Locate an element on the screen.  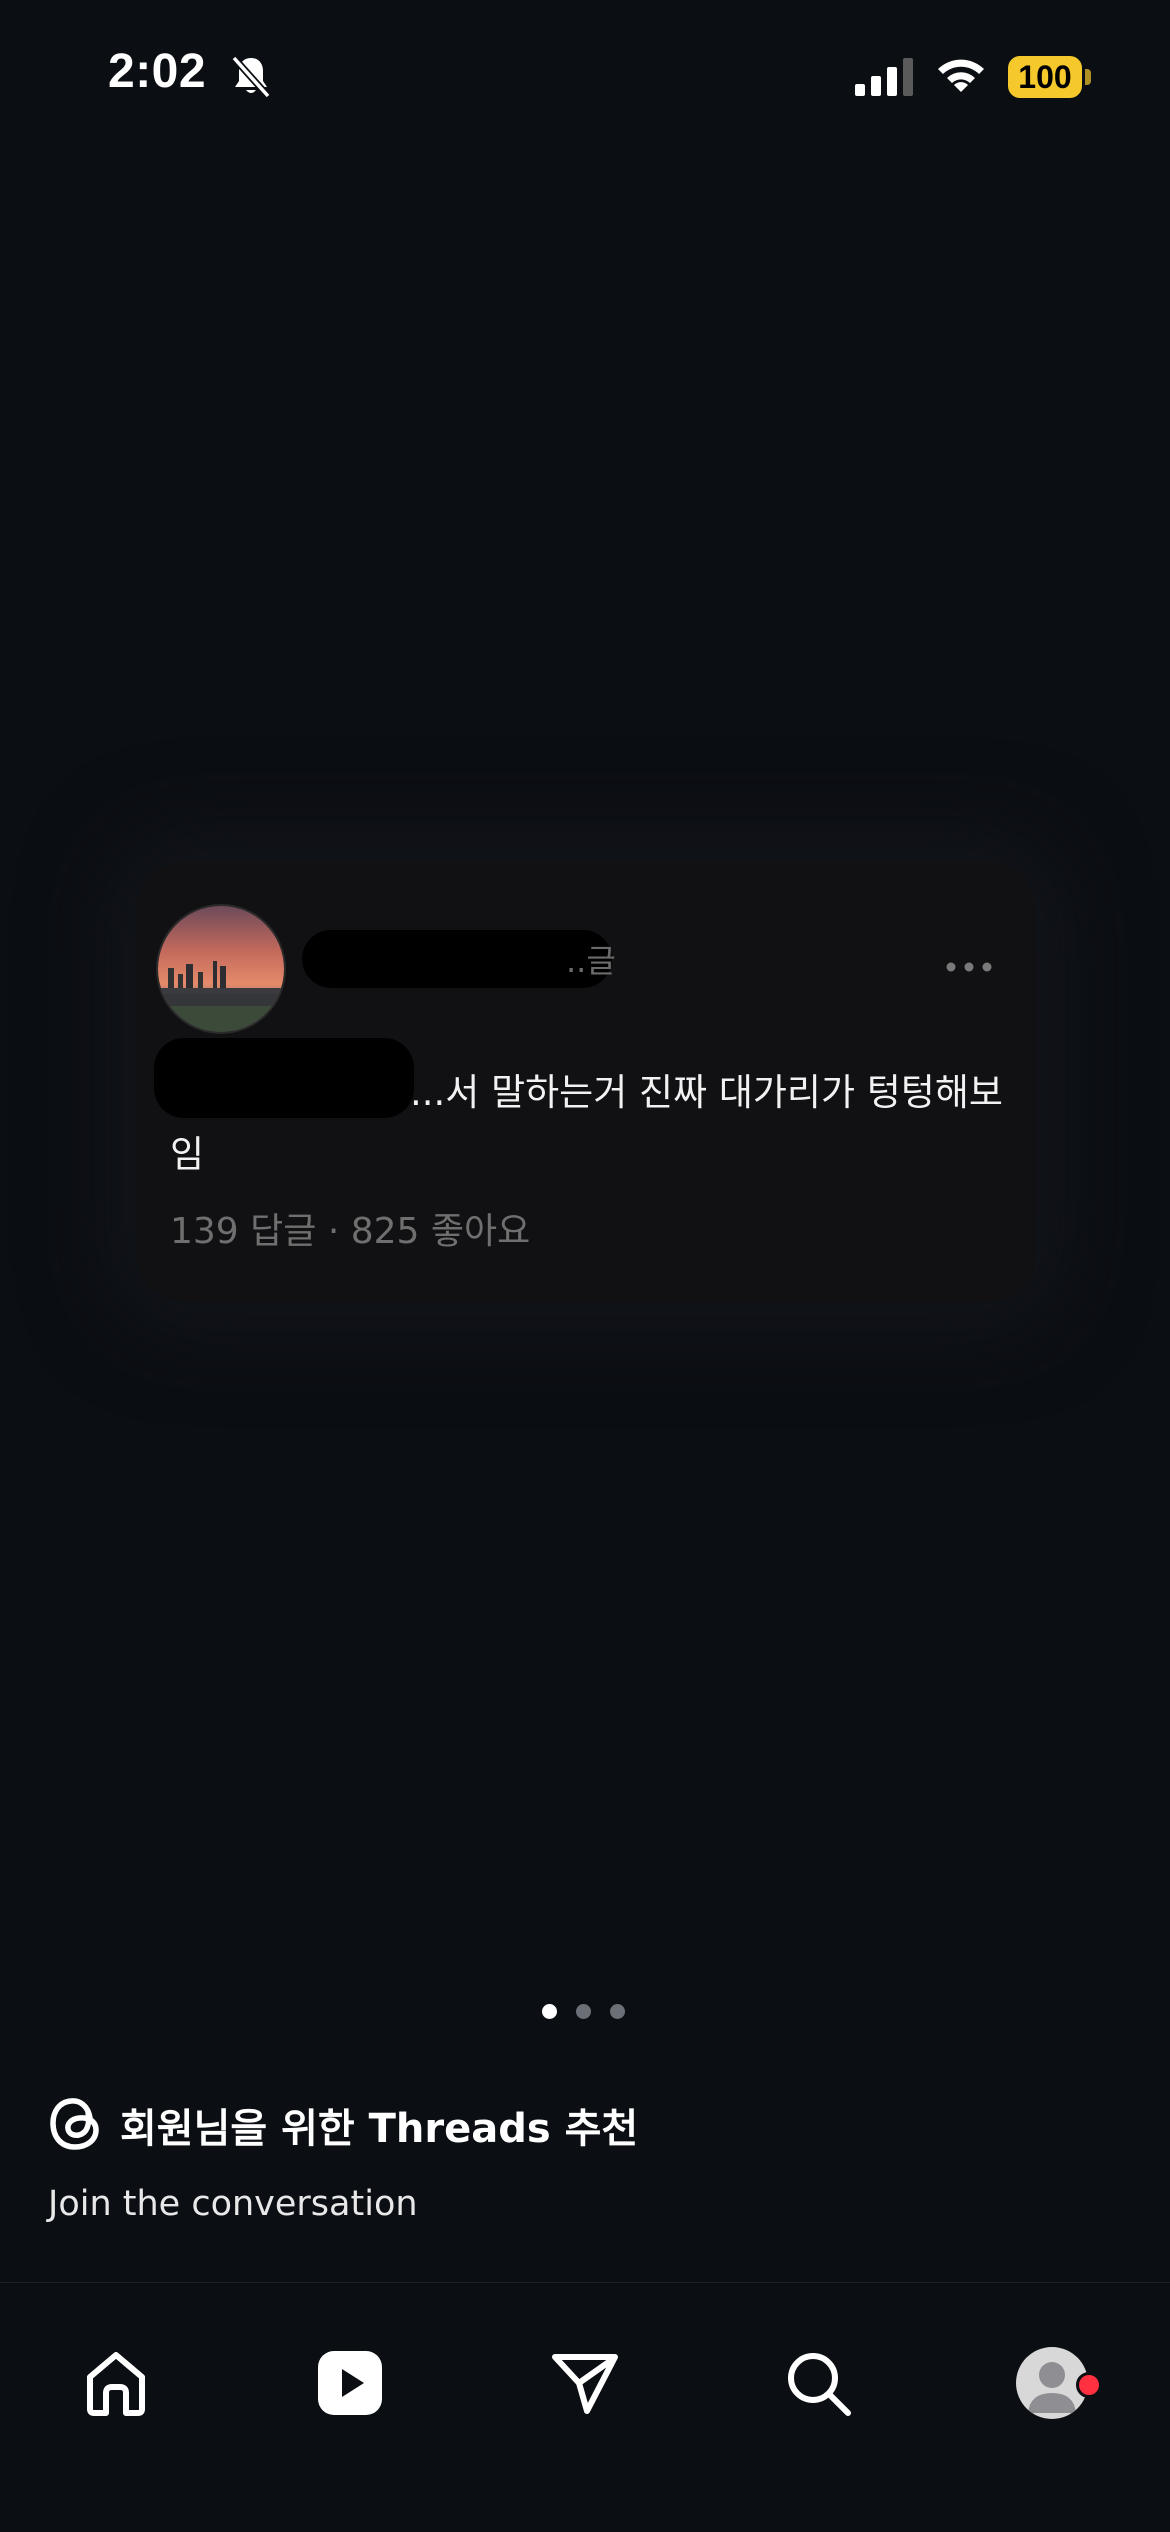
page-indicator is located at coordinates (587, 2014).